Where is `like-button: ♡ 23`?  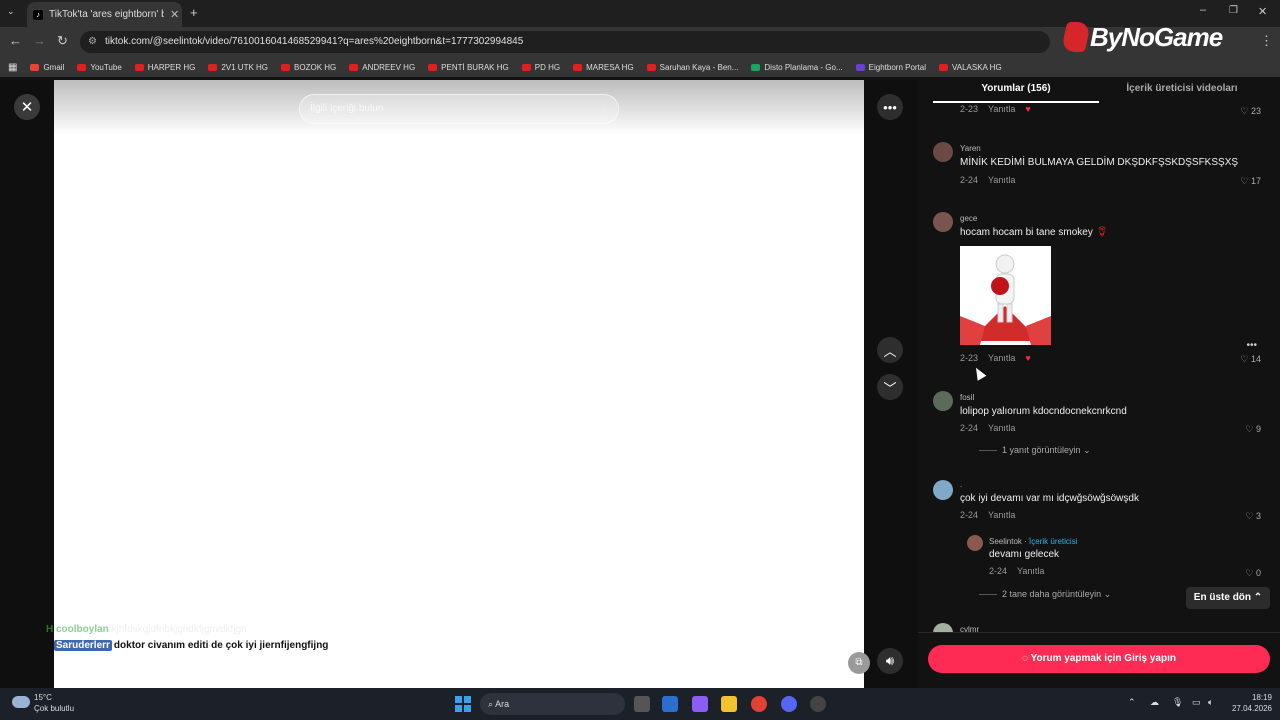 like-button: ♡ 23 is located at coordinates (1250, 111).